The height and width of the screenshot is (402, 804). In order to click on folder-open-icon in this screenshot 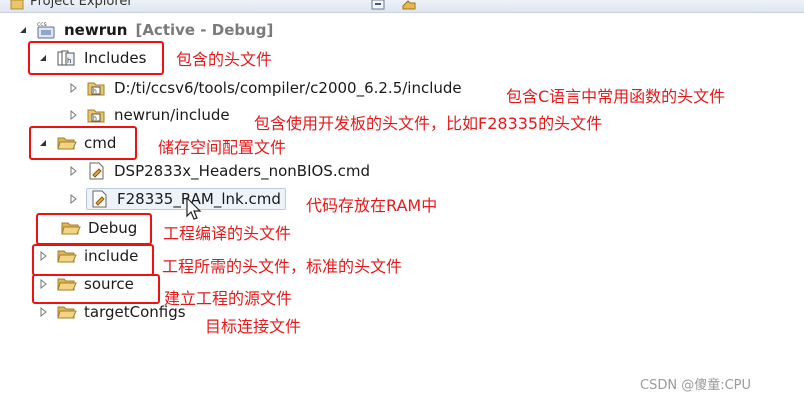, I will do `click(67, 312)`.